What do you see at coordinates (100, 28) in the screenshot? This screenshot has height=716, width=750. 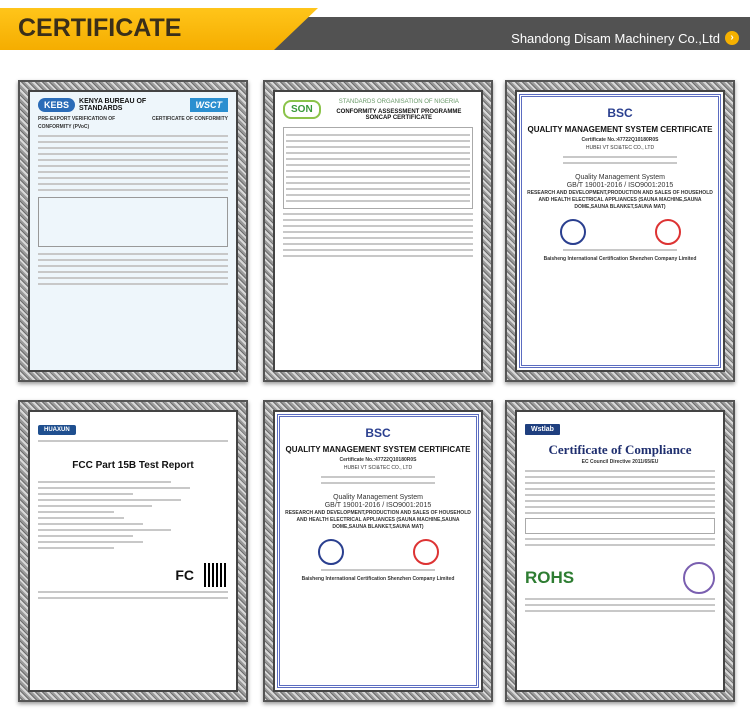 I see `page-title: CERTIFICATE` at bounding box center [100, 28].